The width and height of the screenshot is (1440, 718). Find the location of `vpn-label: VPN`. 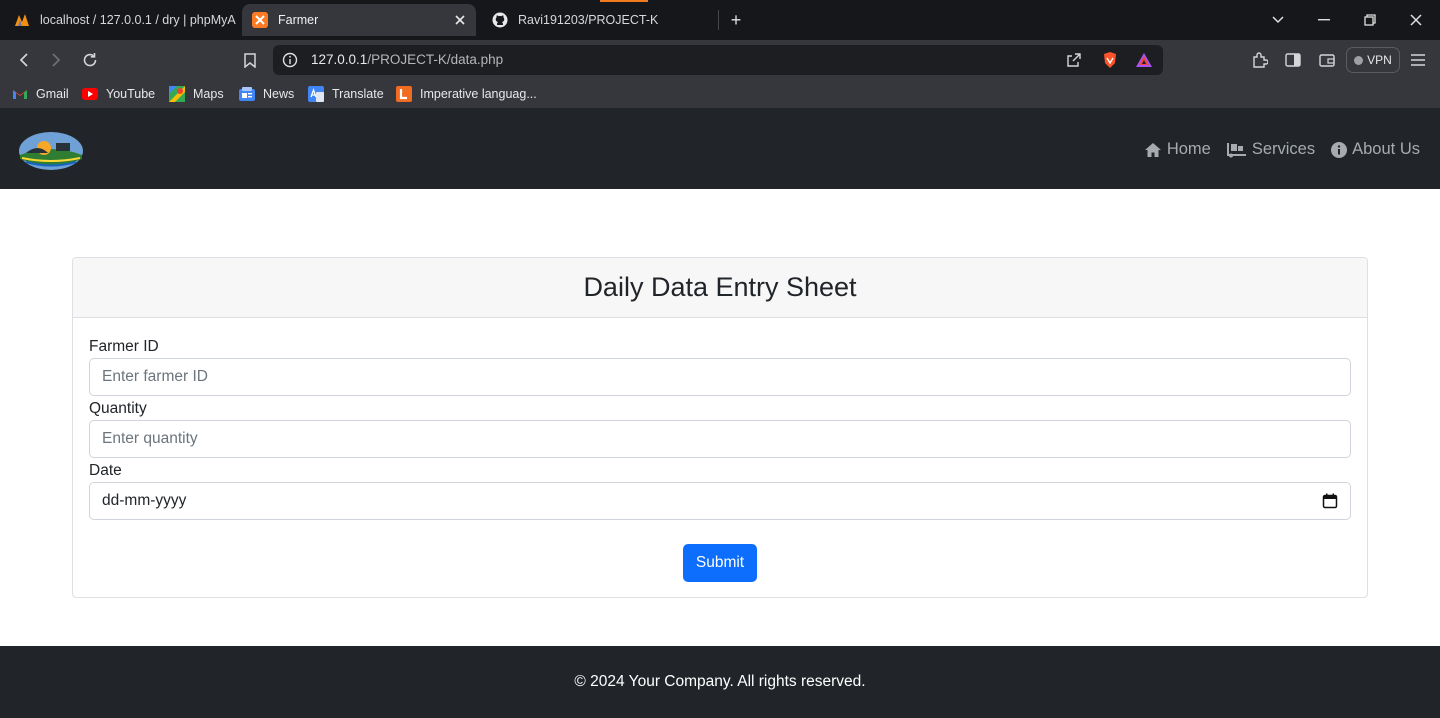

vpn-label: VPN is located at coordinates (1379, 60).